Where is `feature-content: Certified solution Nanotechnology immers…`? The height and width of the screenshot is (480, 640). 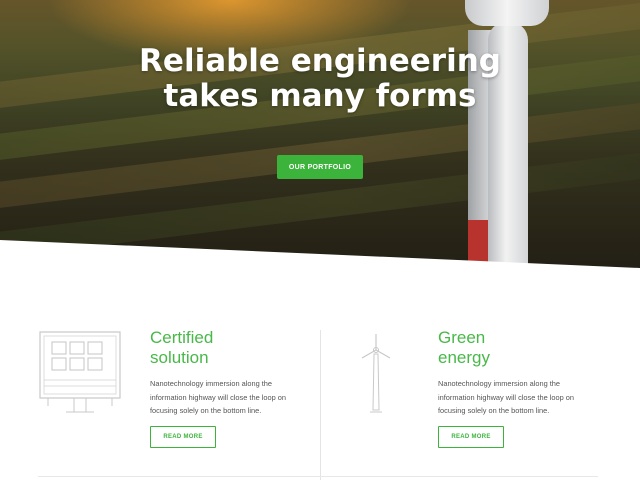
feature-content: Certified solution Nanotechnology immers… is located at coordinates (230, 388).